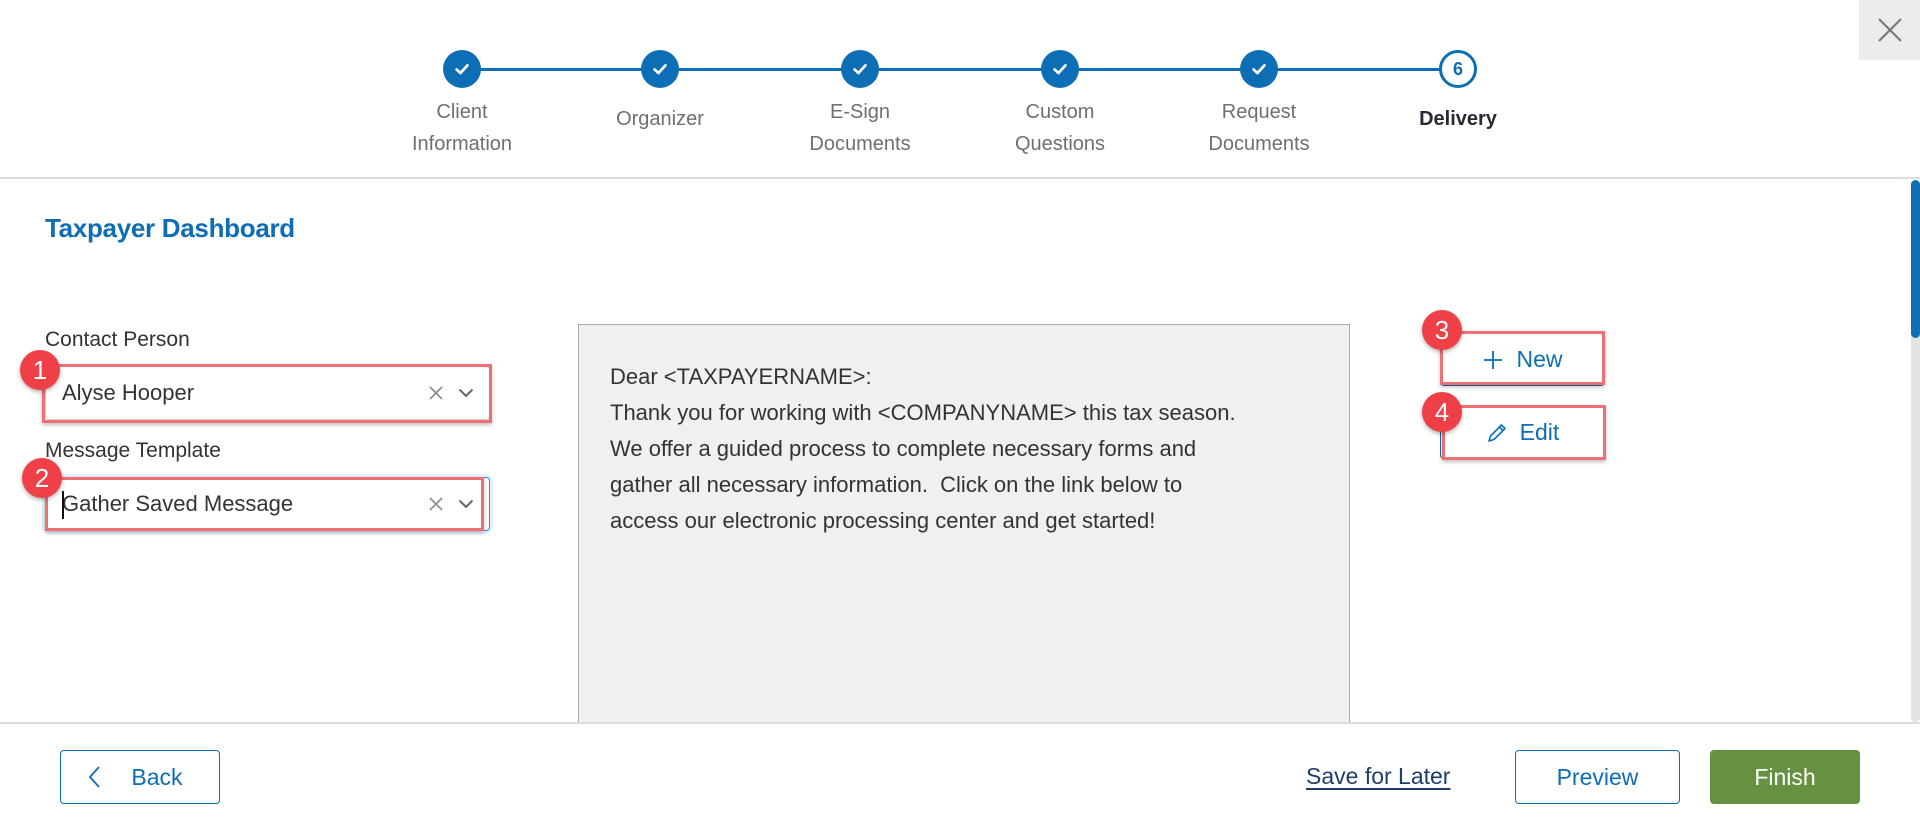  I want to click on message-line: Dear <TAXPAYERNAME>:, so click(741, 376).